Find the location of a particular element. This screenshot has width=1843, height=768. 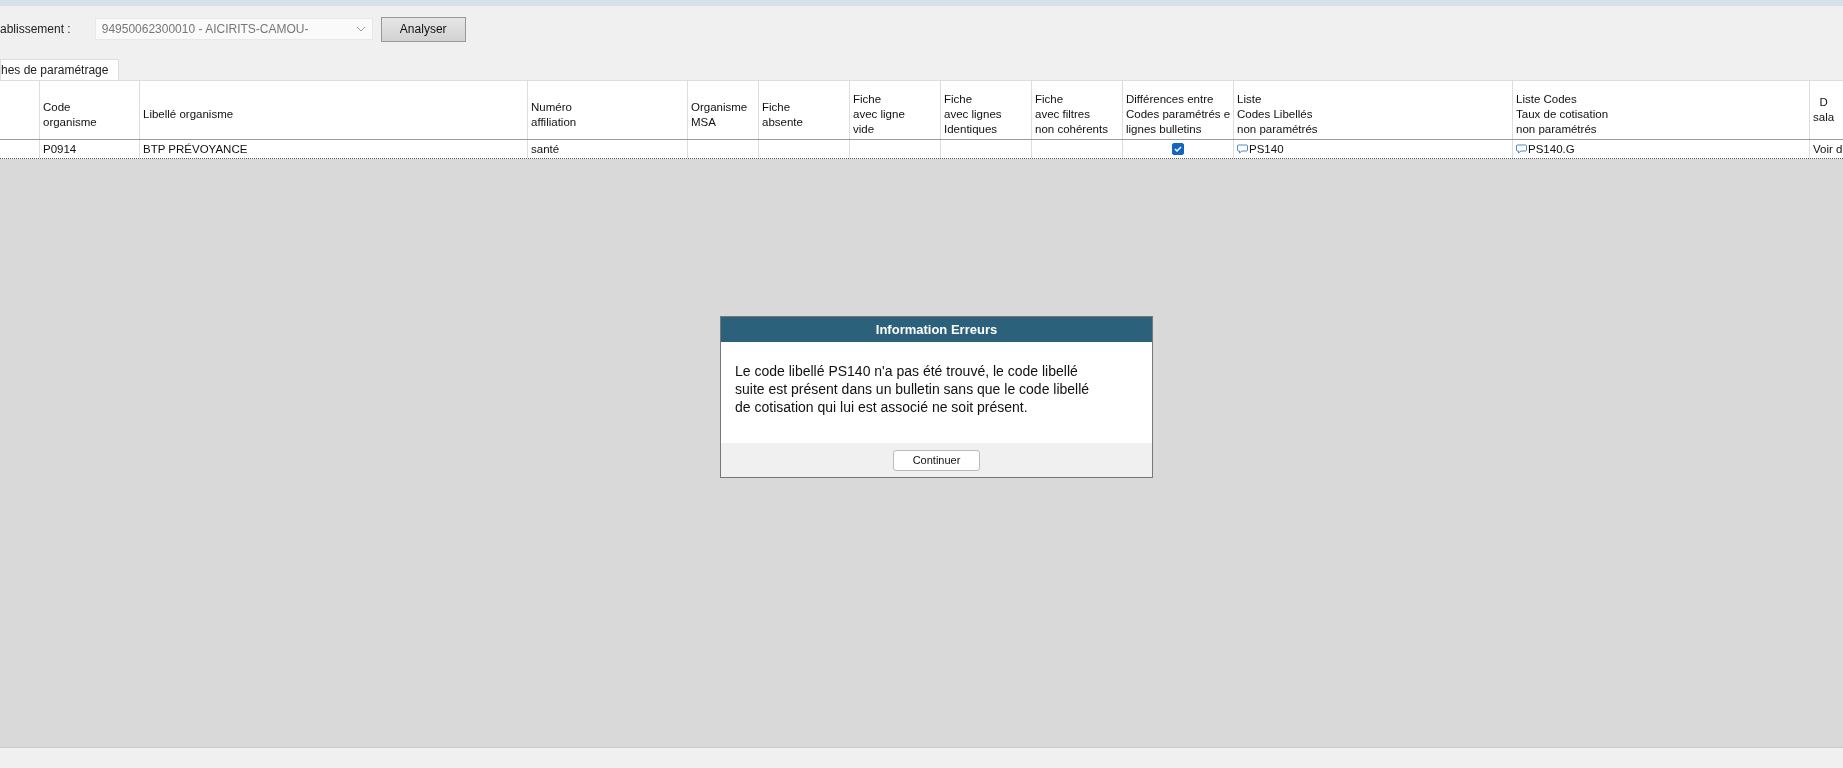

chevron-down-icon is located at coordinates (360, 29).